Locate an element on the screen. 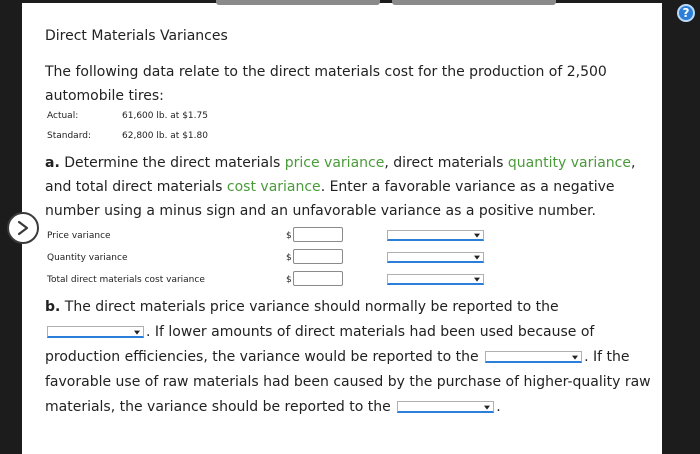 The image size is (700, 454). total-cost-variance-type-select is located at coordinates (435, 279).